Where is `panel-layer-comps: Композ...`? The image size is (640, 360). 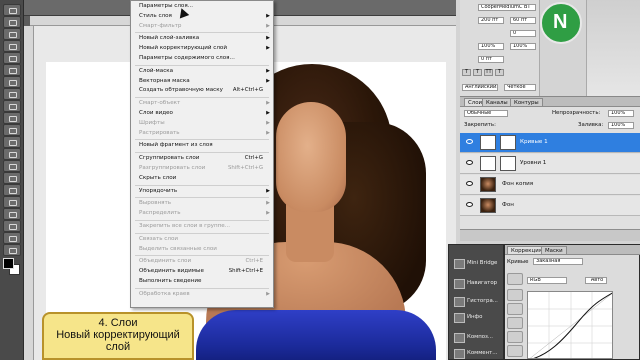
panel-layer-comps: Композ... is located at coordinates (477, 337).